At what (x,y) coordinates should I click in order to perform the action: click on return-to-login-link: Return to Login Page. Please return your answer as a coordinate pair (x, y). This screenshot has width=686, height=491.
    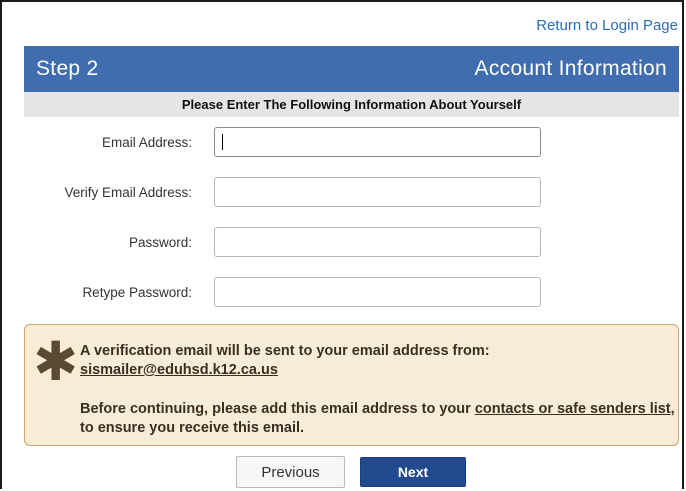
    Looking at the image, I should click on (607, 25).